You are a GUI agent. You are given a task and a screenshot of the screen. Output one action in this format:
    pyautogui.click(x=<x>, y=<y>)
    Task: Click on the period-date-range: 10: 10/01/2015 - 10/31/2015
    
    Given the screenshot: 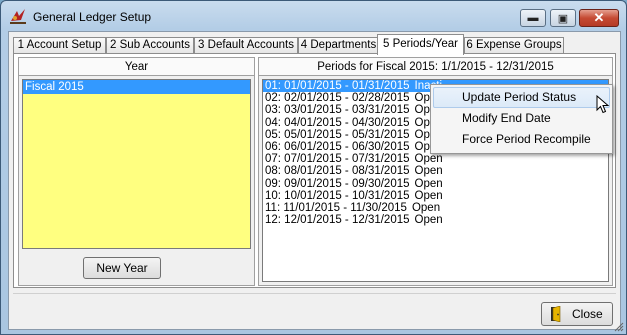 What is the action you would take?
    pyautogui.click(x=337, y=195)
    